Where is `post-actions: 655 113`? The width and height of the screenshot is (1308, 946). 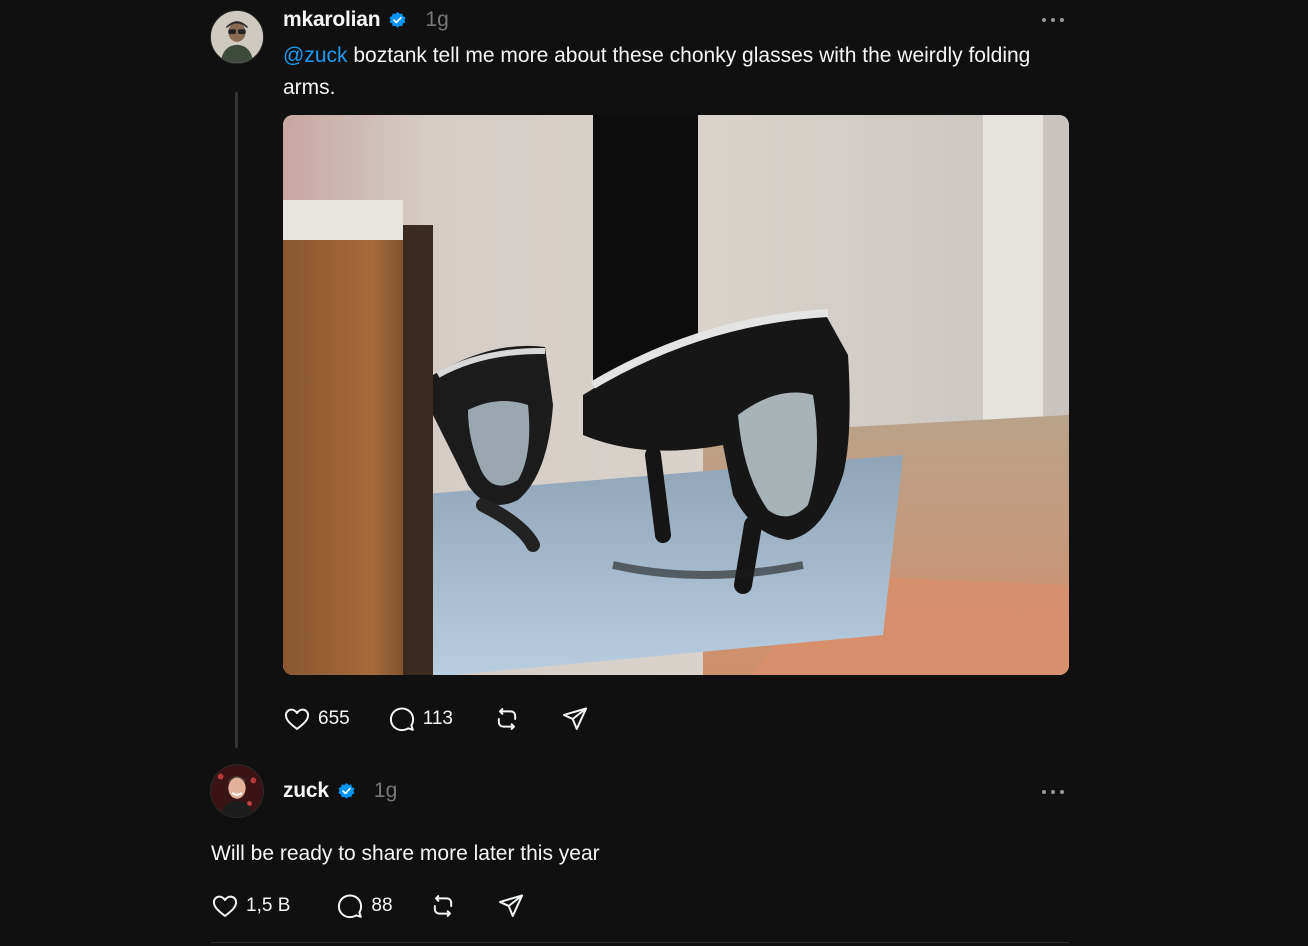 post-actions: 655 113 is located at coordinates (436, 719).